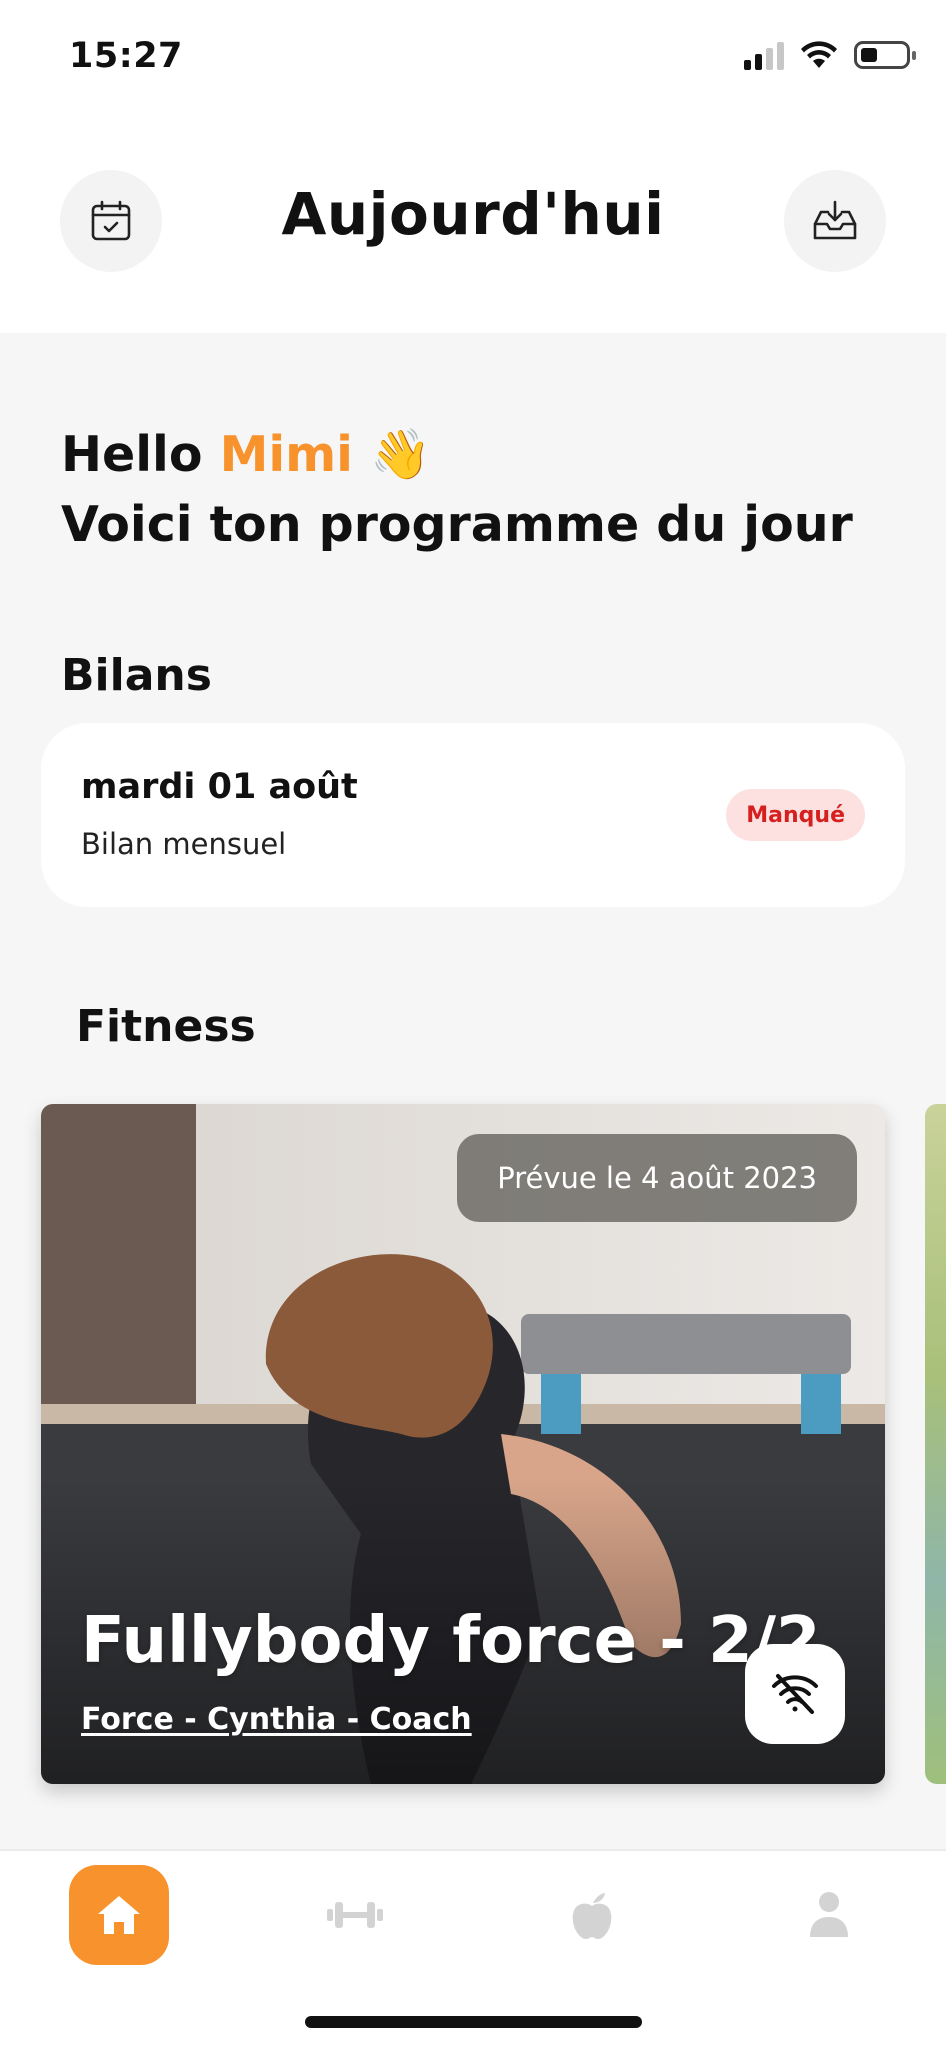 The width and height of the screenshot is (946, 2048). What do you see at coordinates (457, 455) in the screenshot?
I see `greeting-line: Hello Mimi 👋` at bounding box center [457, 455].